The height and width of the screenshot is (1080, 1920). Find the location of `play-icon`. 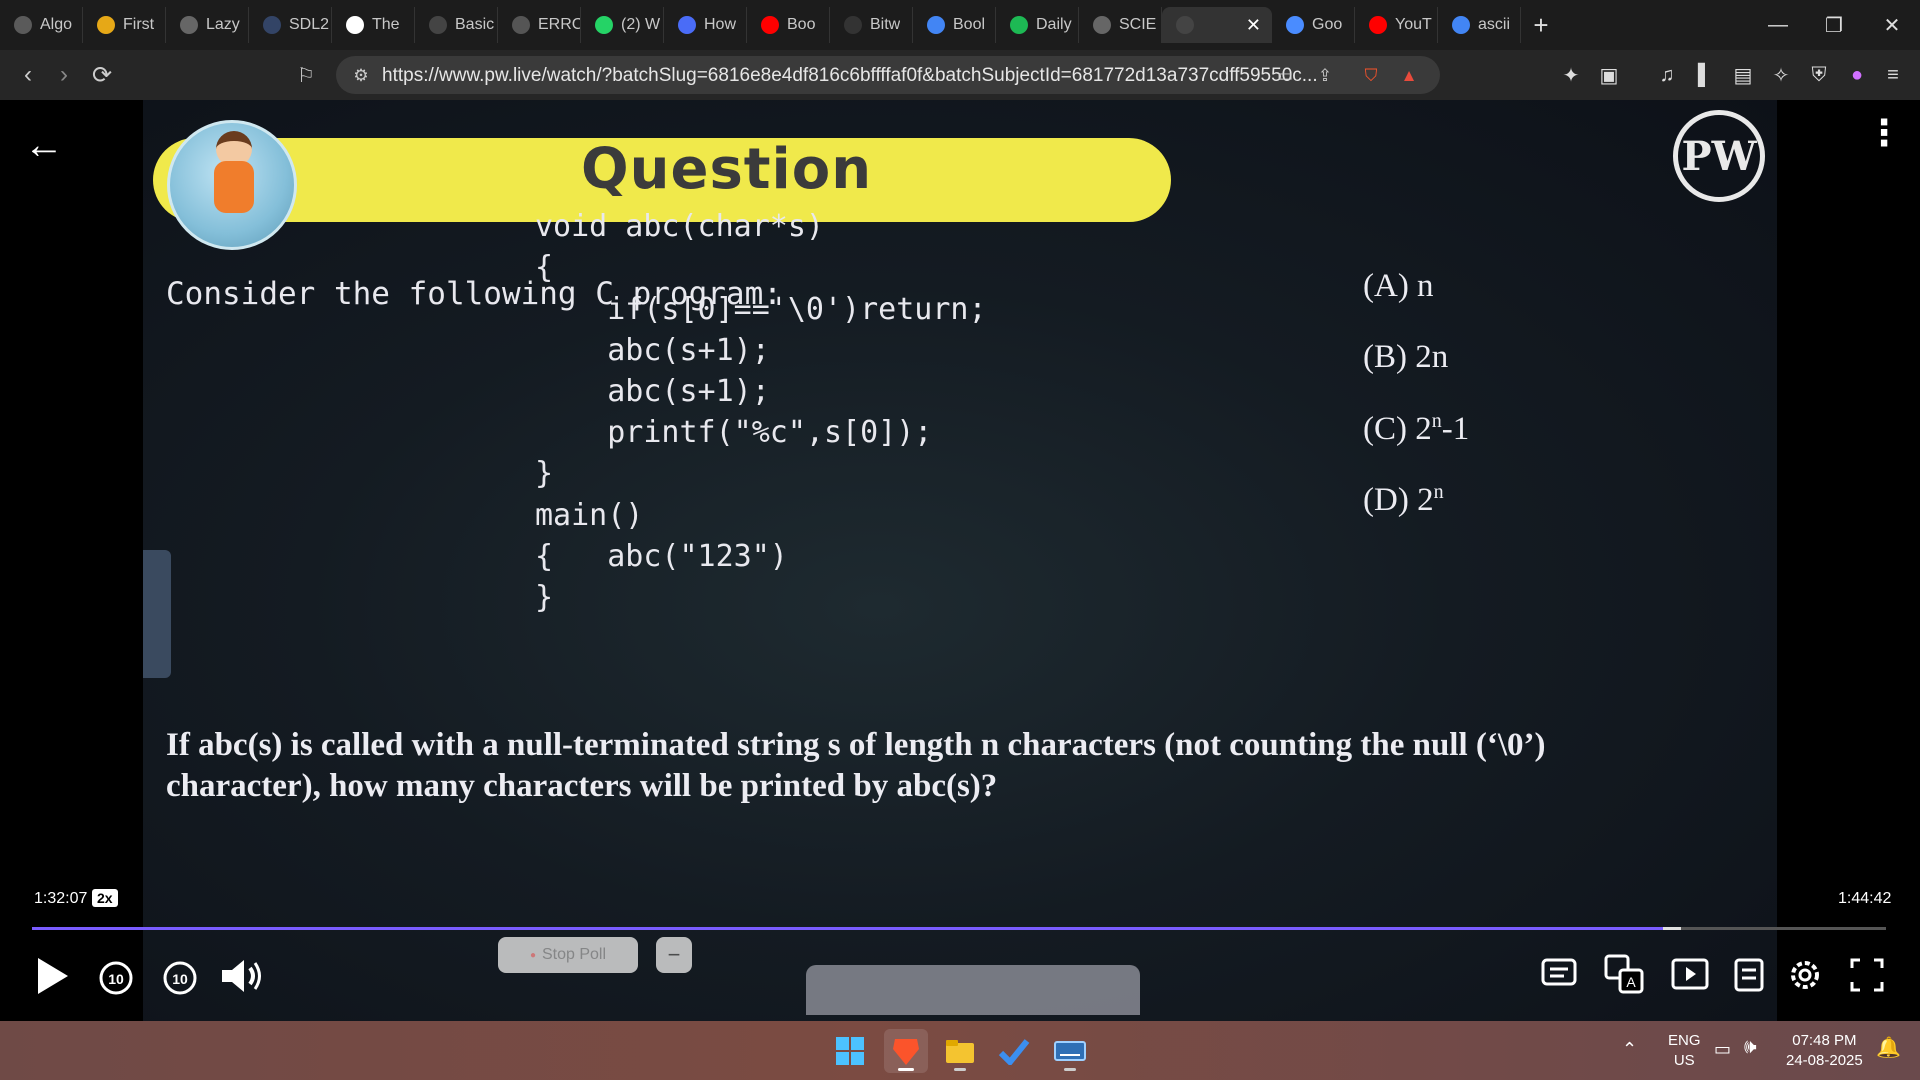

play-icon is located at coordinates (53, 976).